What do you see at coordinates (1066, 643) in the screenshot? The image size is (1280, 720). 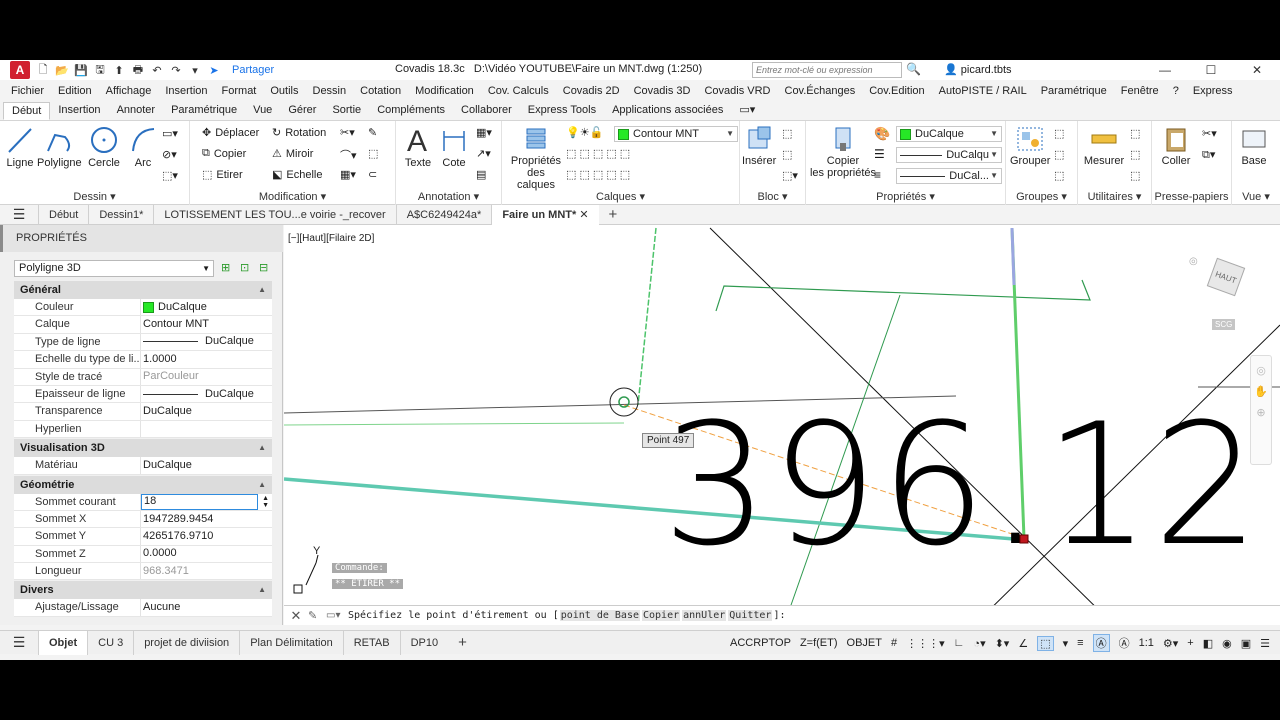 I see `object-snap-dropdown-icon: ▾` at bounding box center [1066, 643].